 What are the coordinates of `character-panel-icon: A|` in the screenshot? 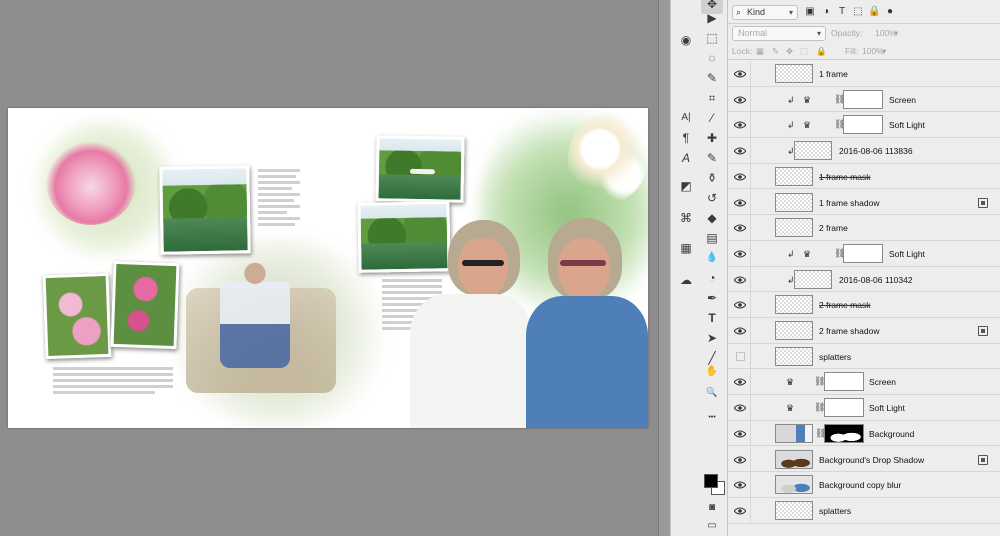 It's located at (686, 118).